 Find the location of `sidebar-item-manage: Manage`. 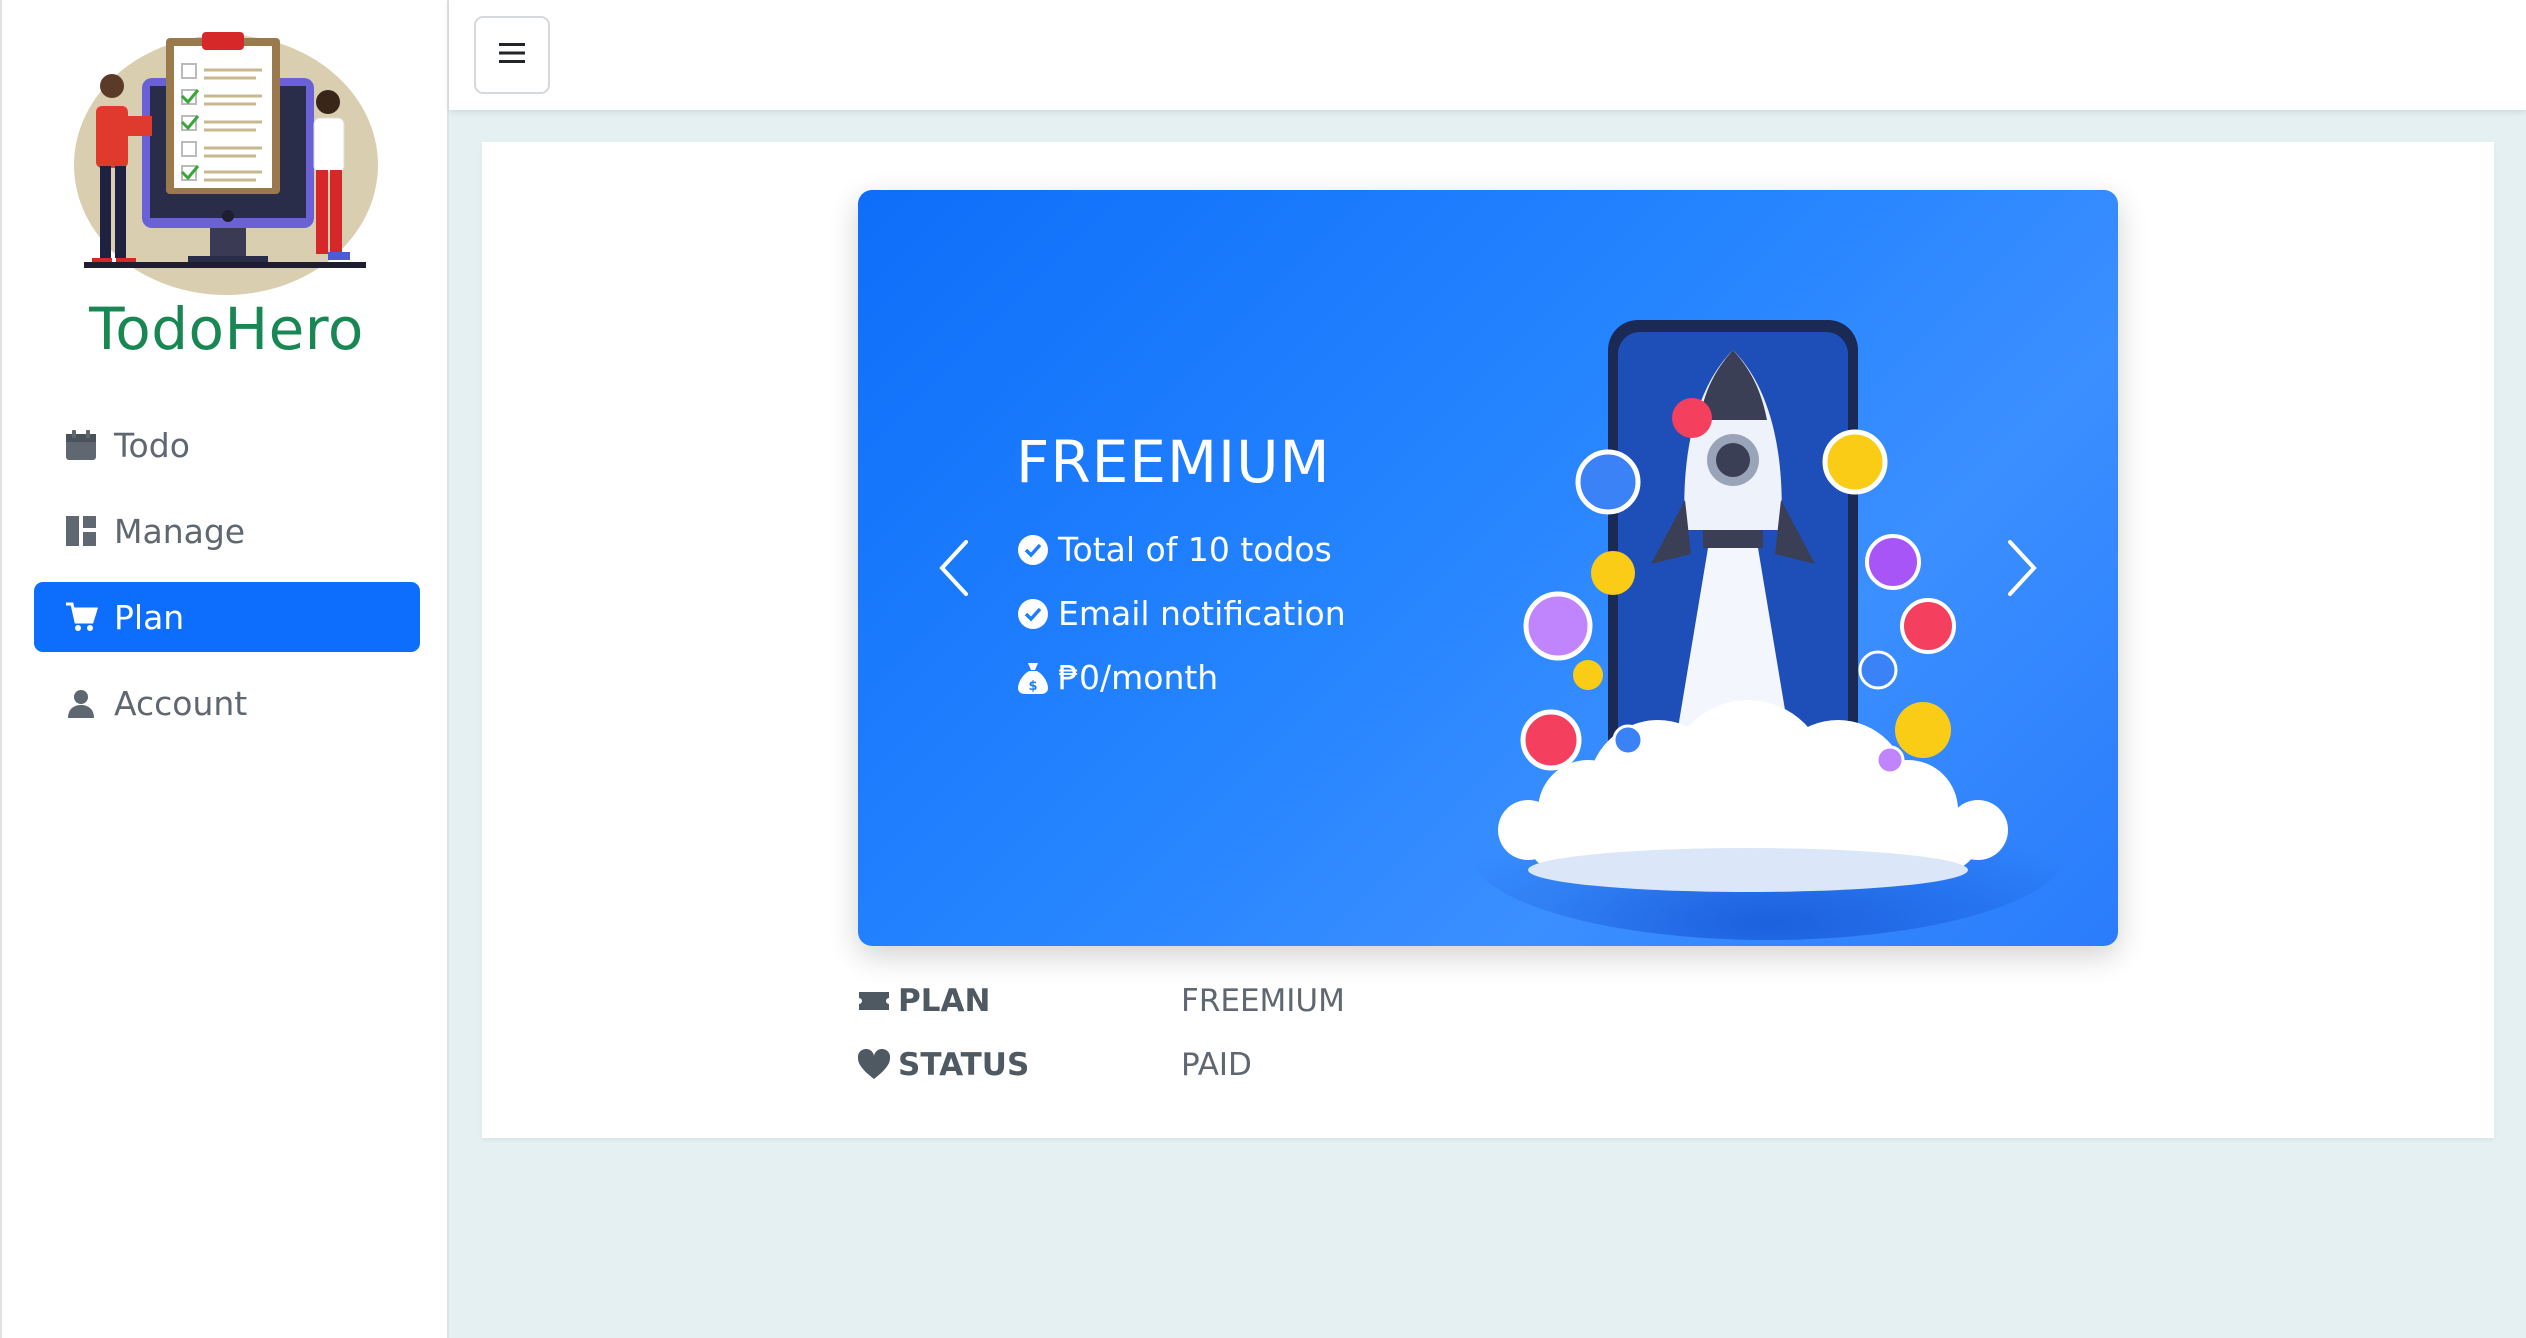

sidebar-item-manage: Manage is located at coordinates (227, 531).